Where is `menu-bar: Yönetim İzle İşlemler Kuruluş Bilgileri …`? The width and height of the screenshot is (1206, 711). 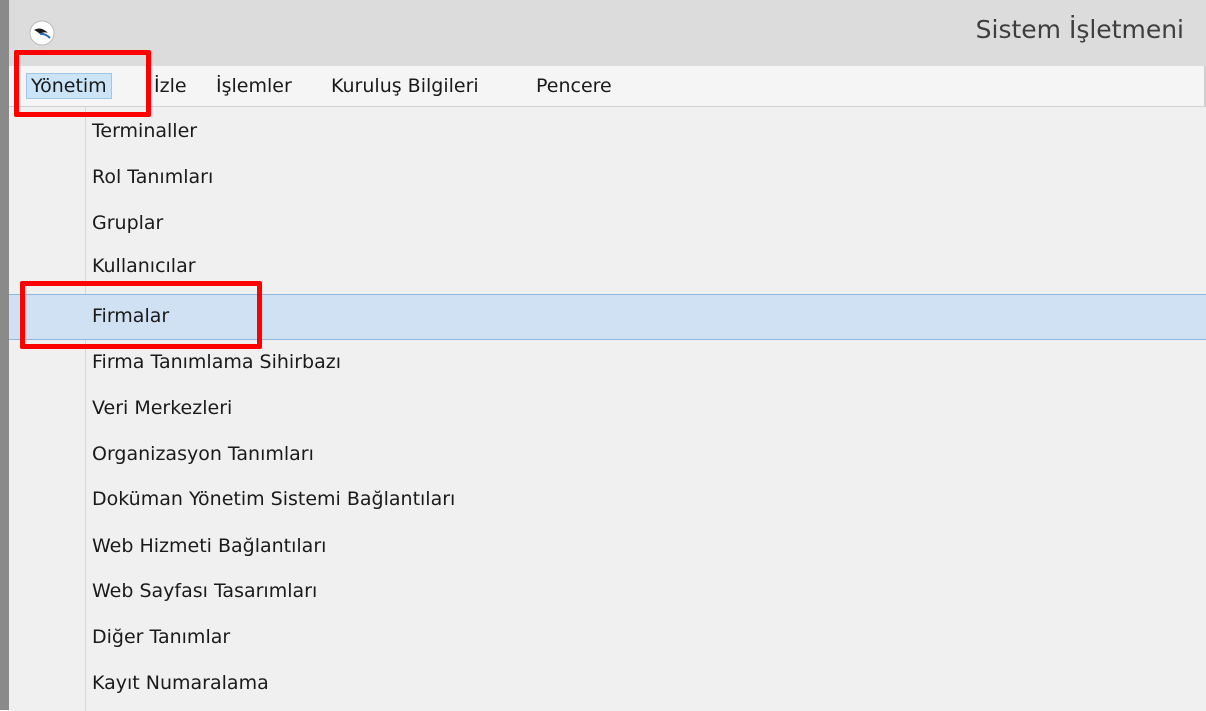
menu-bar: Yönetim İzle İşlemler Kuruluş Bilgileri … is located at coordinates (607, 86).